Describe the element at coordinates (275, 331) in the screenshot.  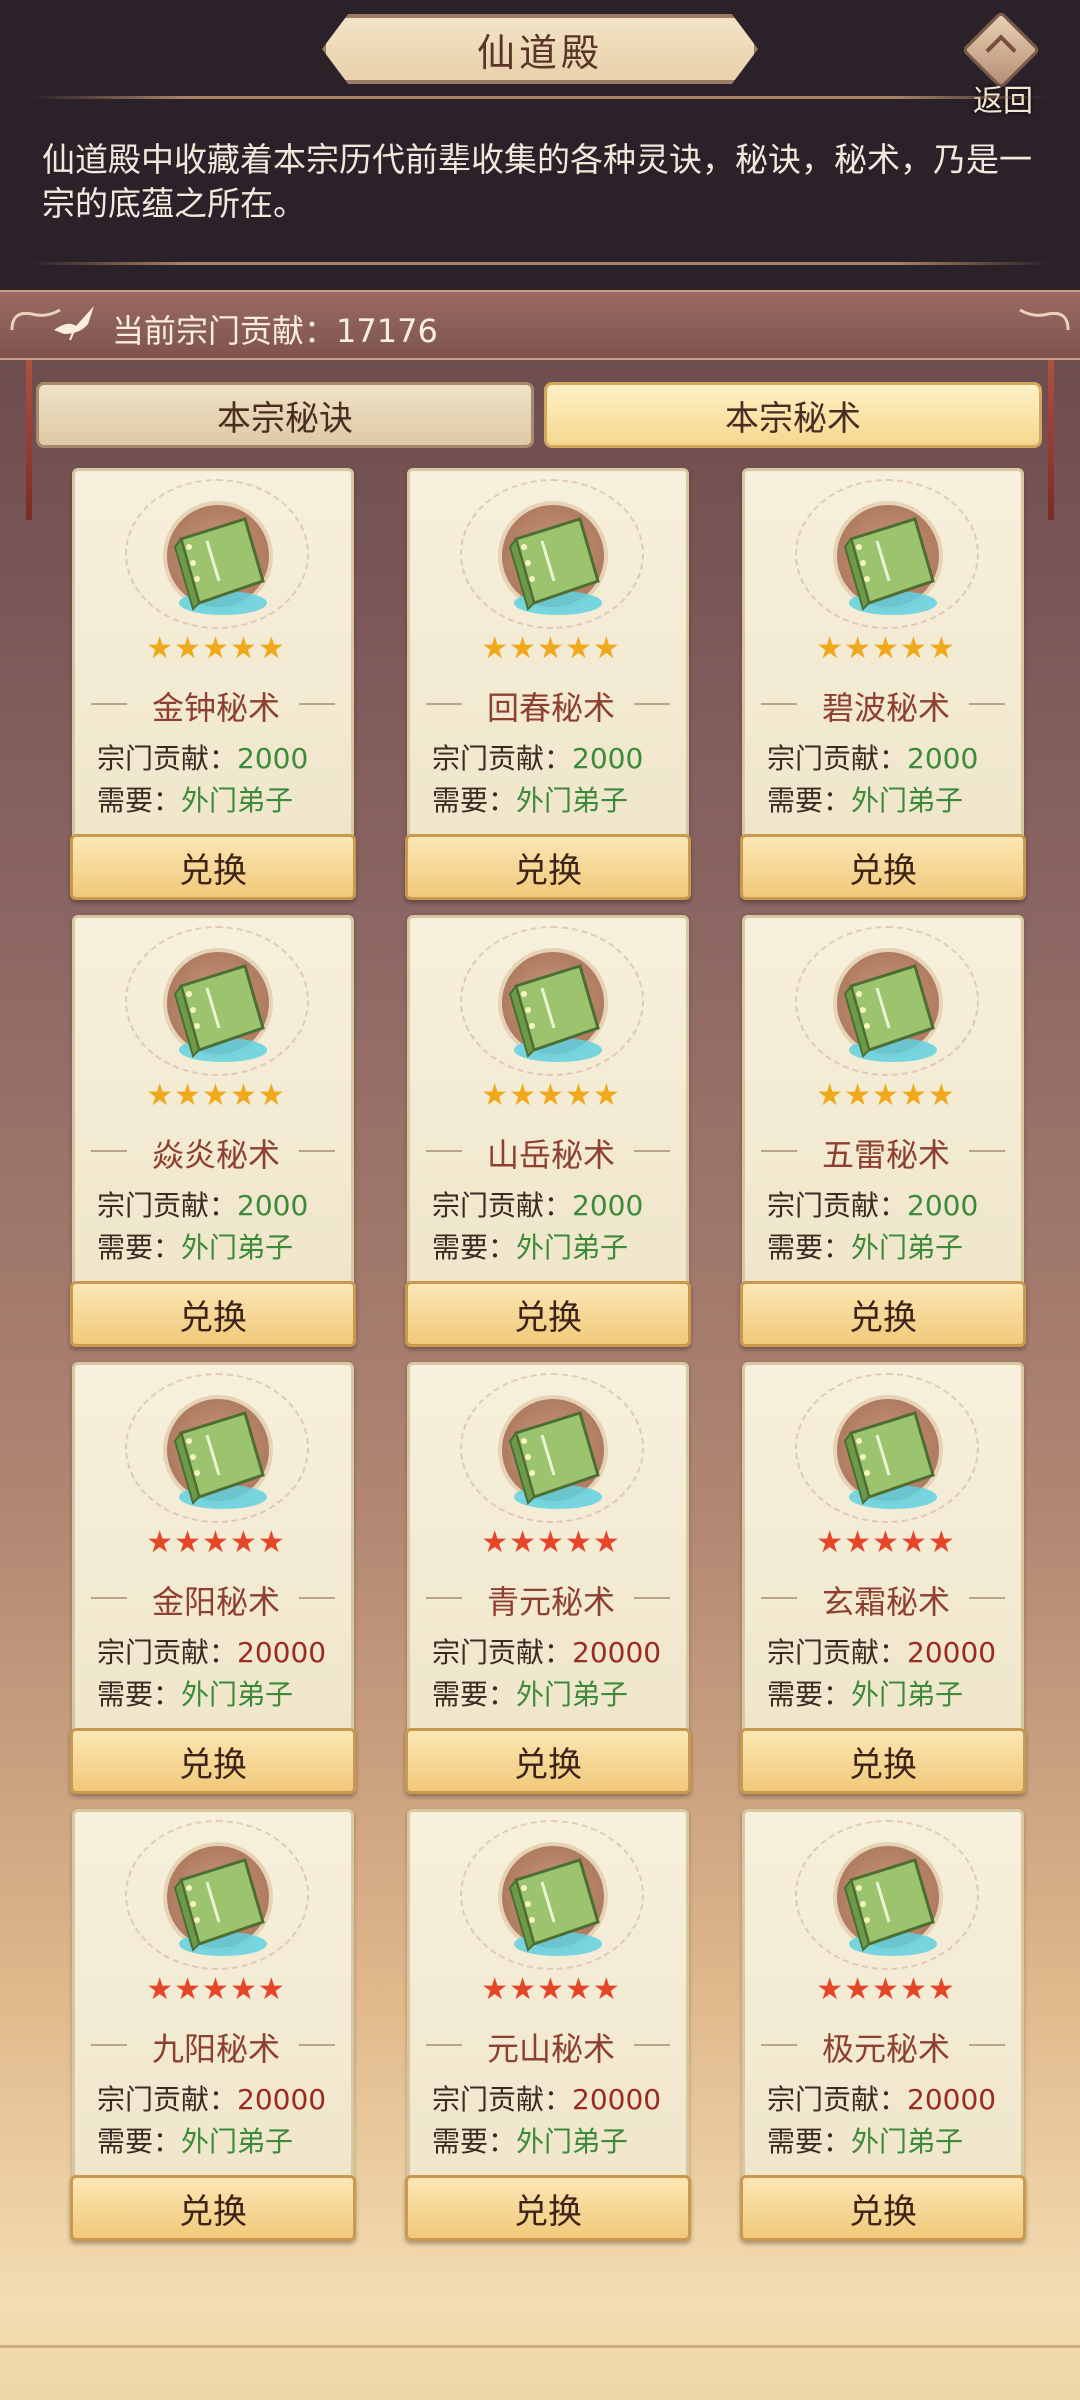
I see `contribution-text: 当前宗门贡献：17176` at that location.